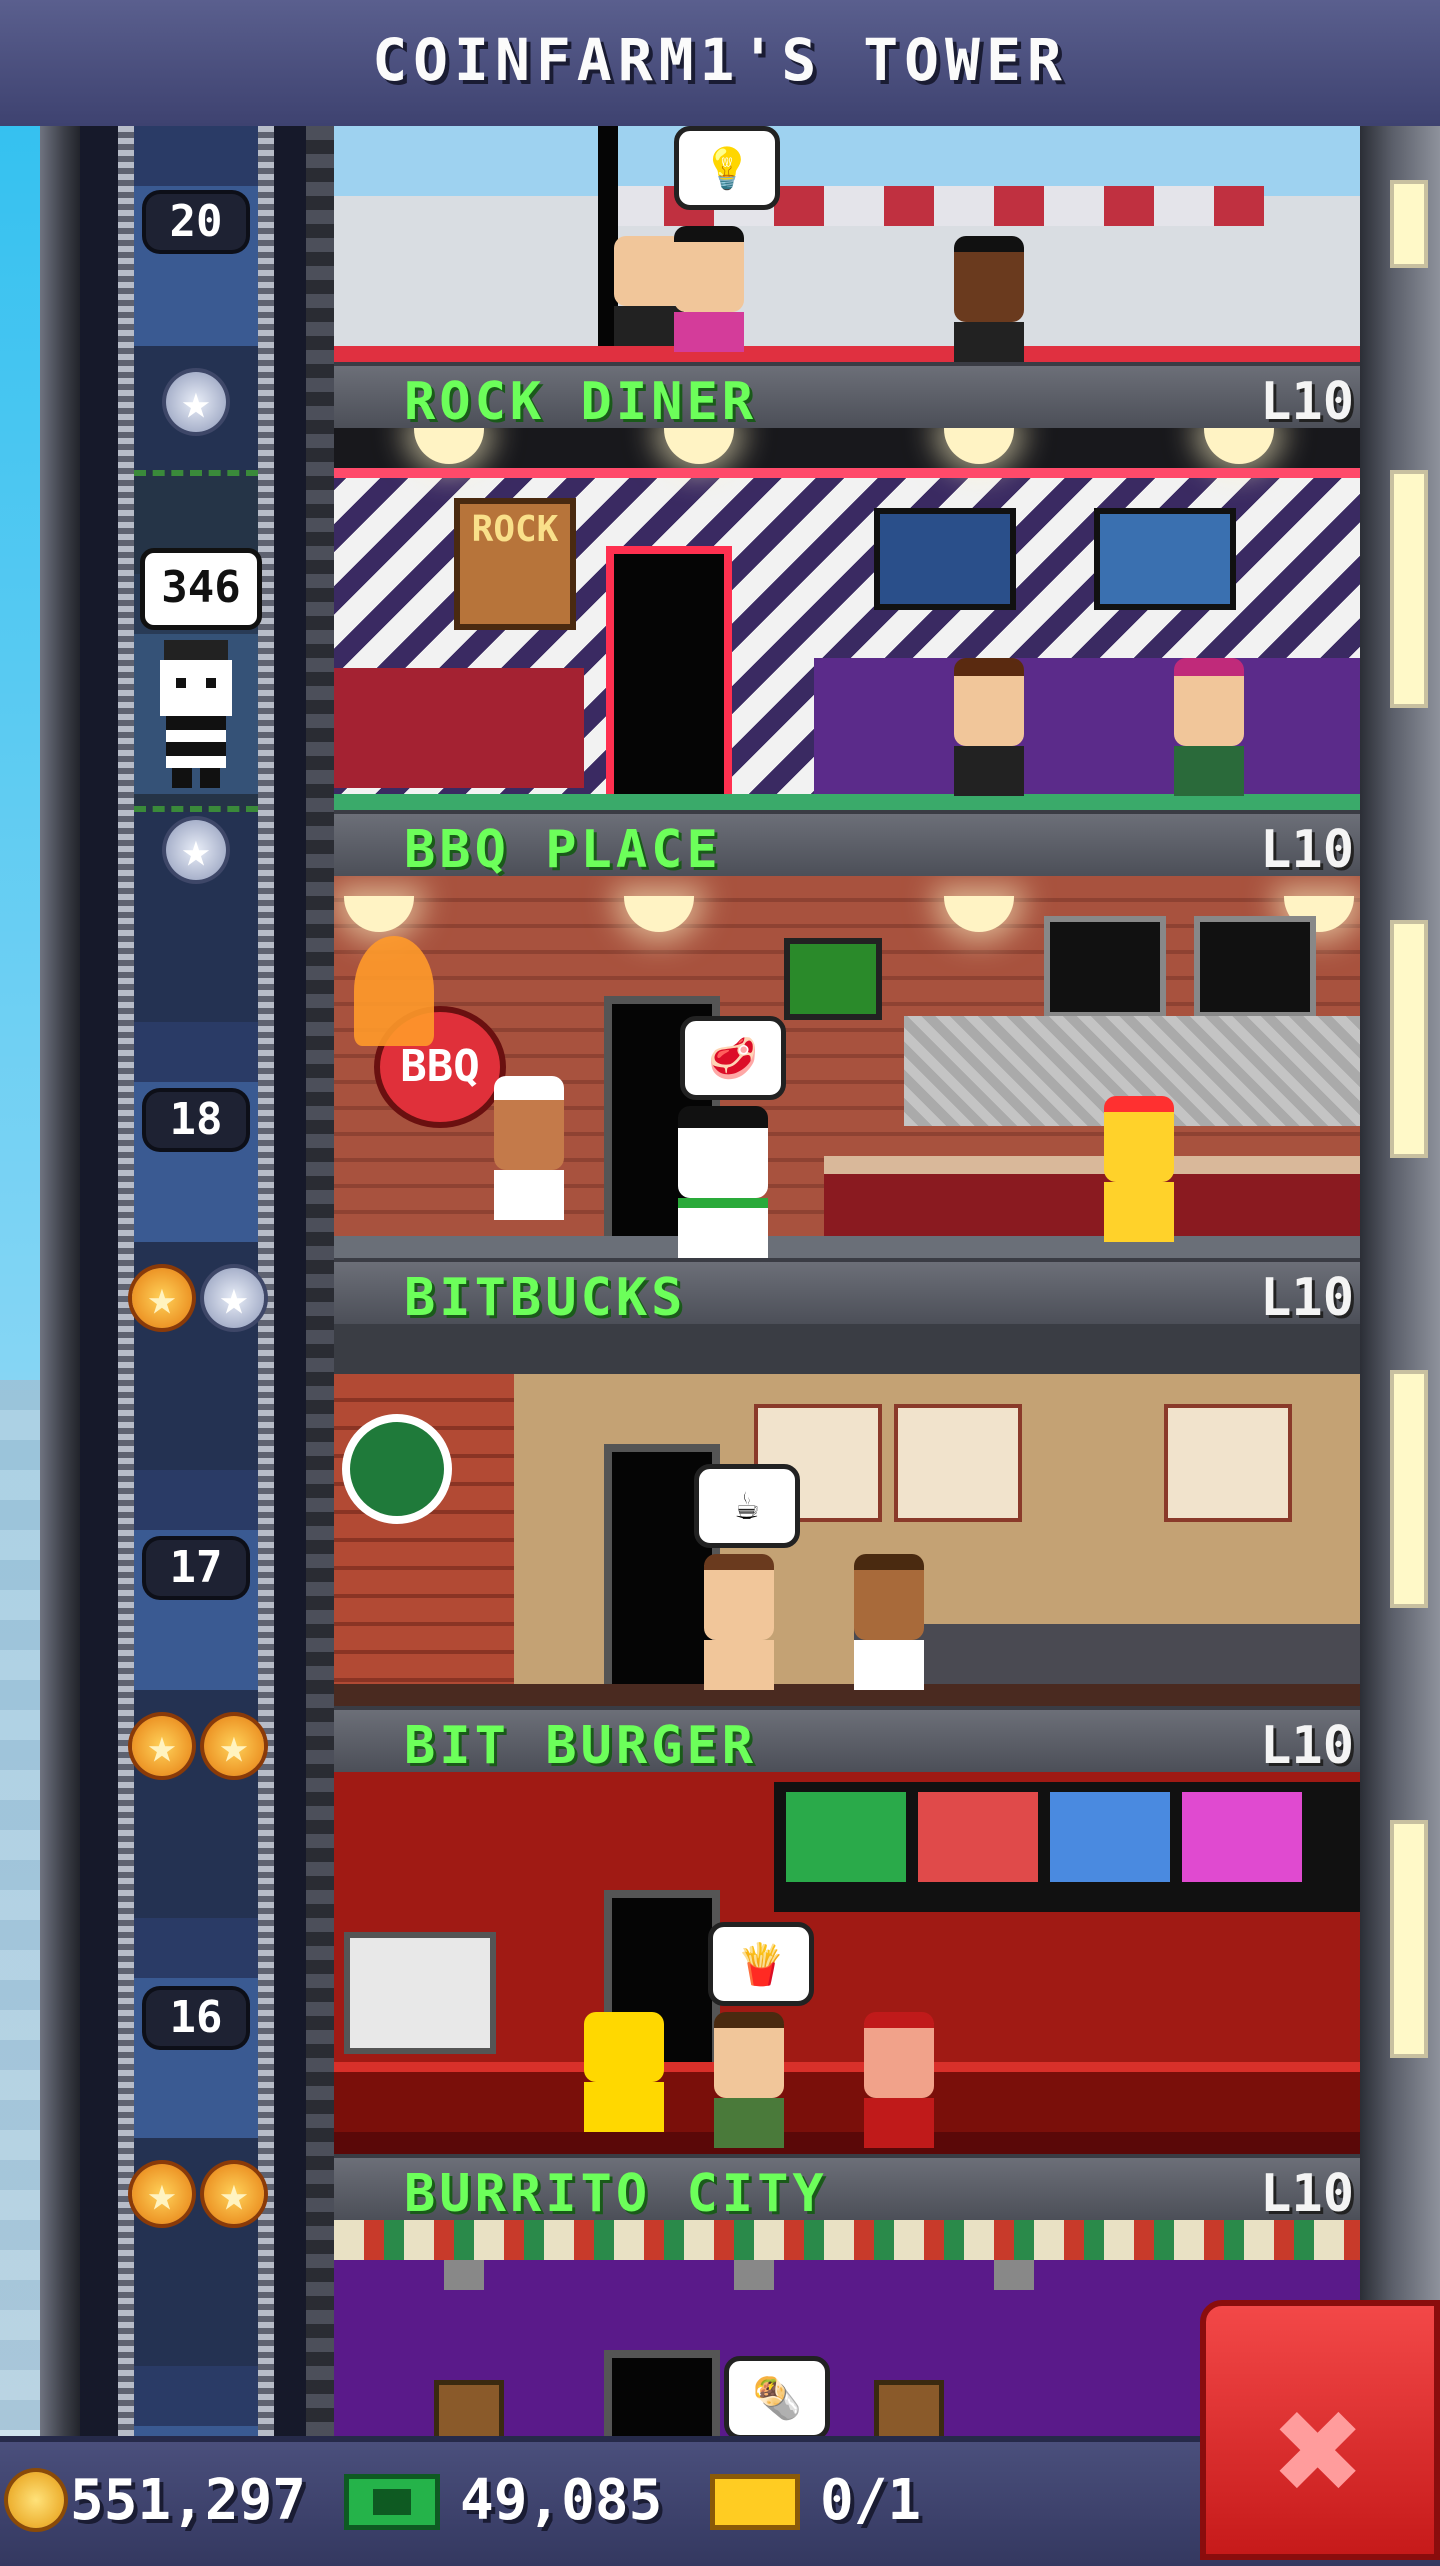 The height and width of the screenshot is (2566, 1440). I want to click on shaft-rail-left, so click(126, 1281).